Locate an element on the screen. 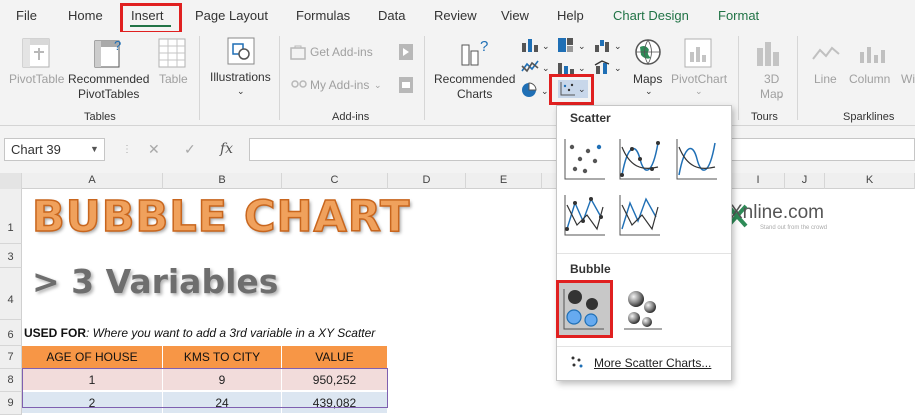 Image resolution: width=915 pixels, height=415 pixels. sheet-title: BUBBLE CHART is located at coordinates (221, 217).